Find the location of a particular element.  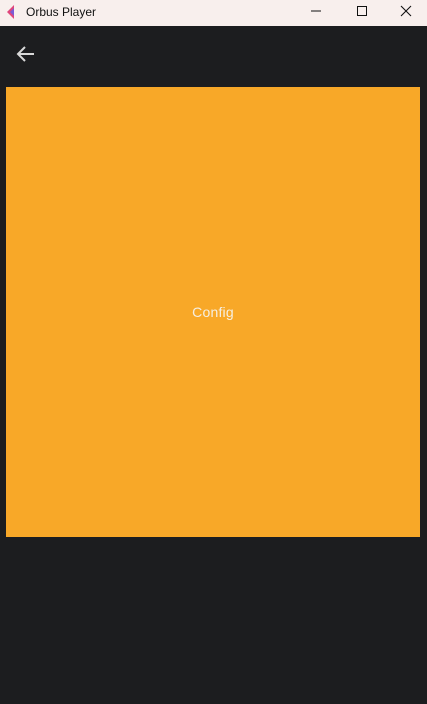

close-button is located at coordinates (405, 13).